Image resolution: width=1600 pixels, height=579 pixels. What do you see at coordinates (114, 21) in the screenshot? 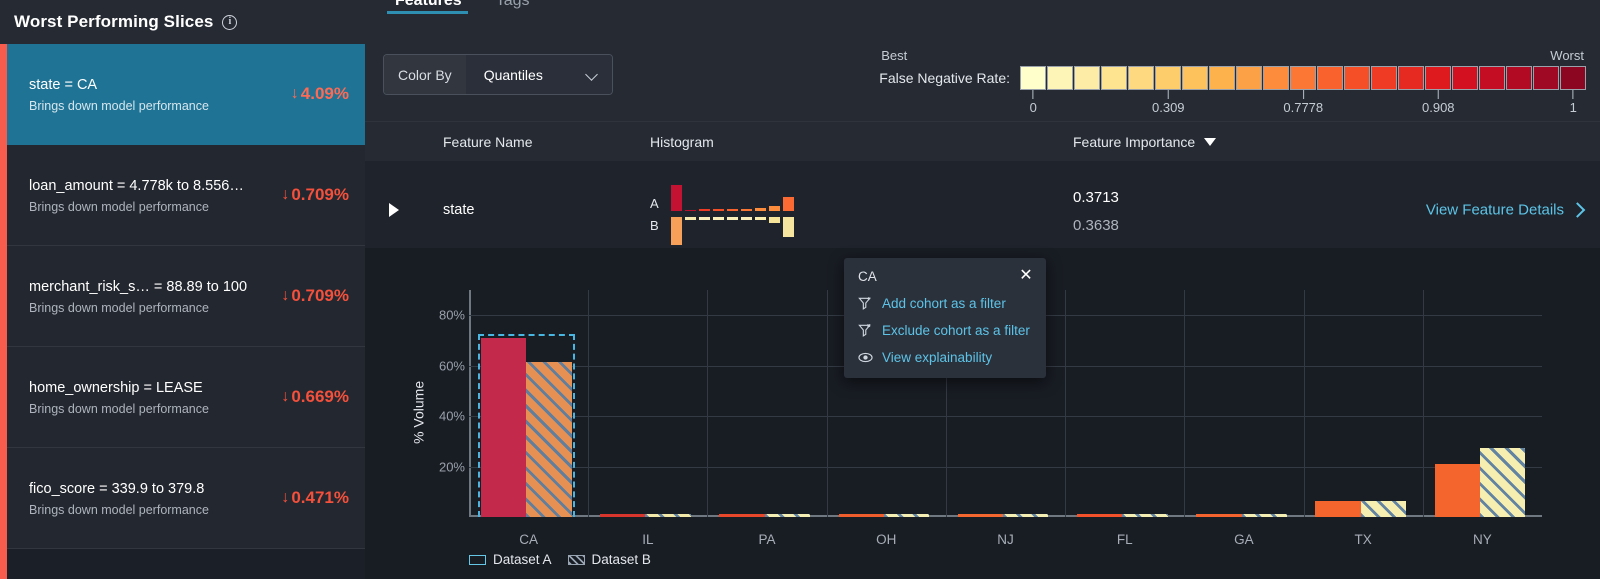
I see `page-title: Worst Performing Slices` at bounding box center [114, 21].